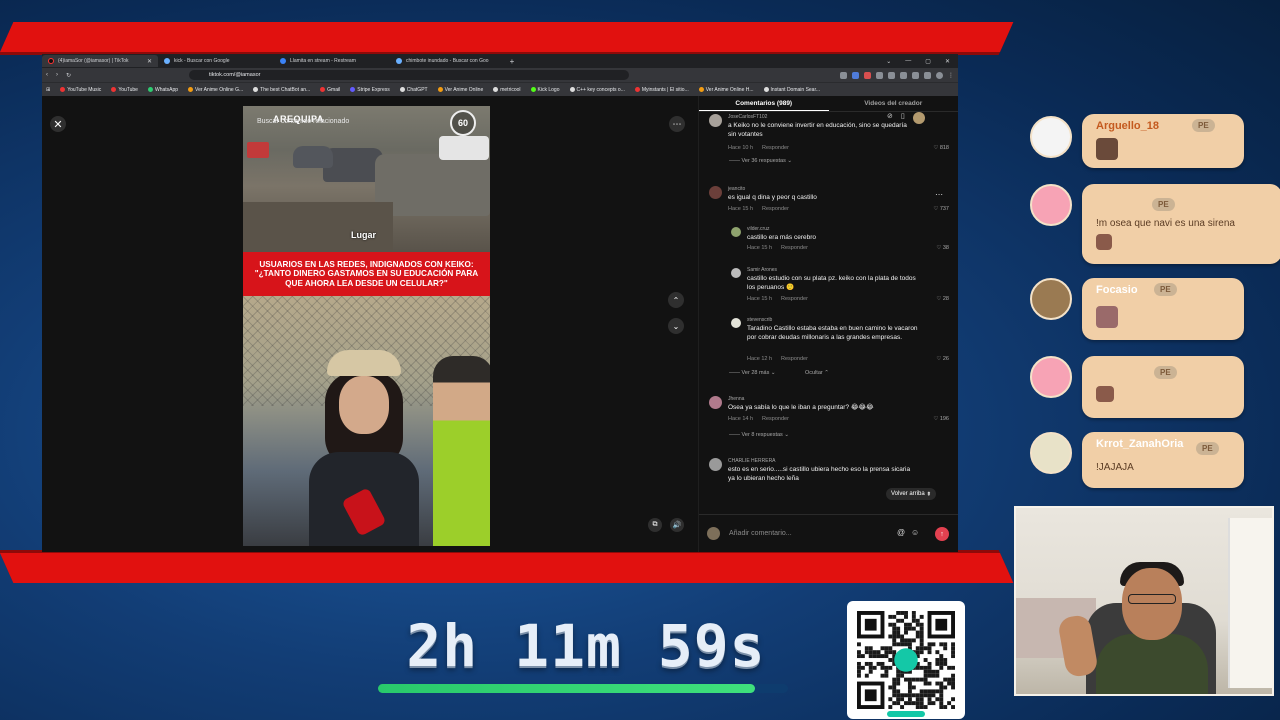  Describe the element at coordinates (448, 61) in the screenshot. I see `tab-chimbote-search: chimbote inundado - Buscar con Goo` at that location.